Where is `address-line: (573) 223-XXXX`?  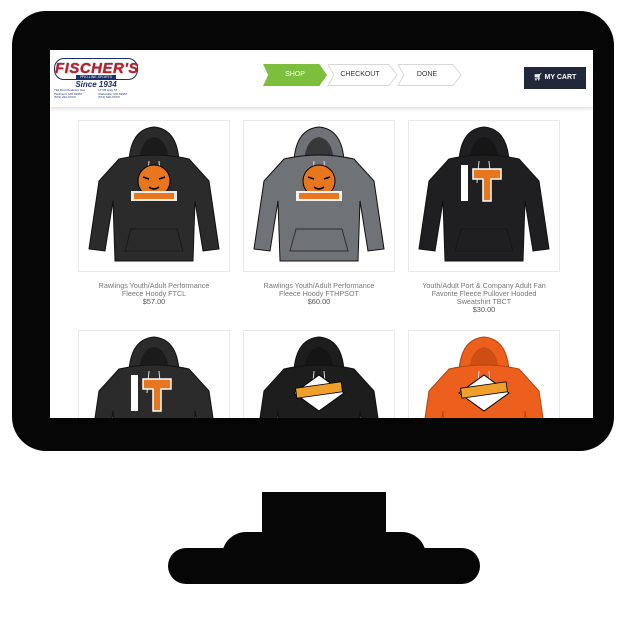
address-line: (573) 223-XXXX is located at coordinates (65, 97).